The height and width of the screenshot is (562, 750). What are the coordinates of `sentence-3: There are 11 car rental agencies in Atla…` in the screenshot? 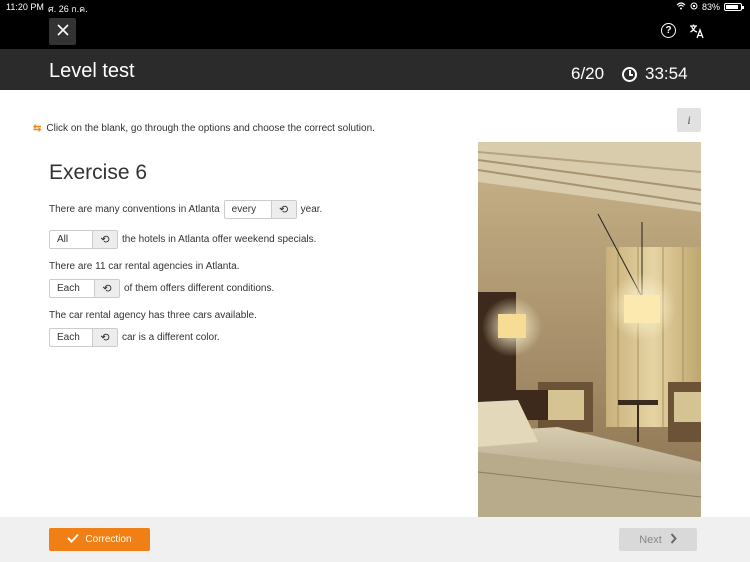 It's located at (144, 266).